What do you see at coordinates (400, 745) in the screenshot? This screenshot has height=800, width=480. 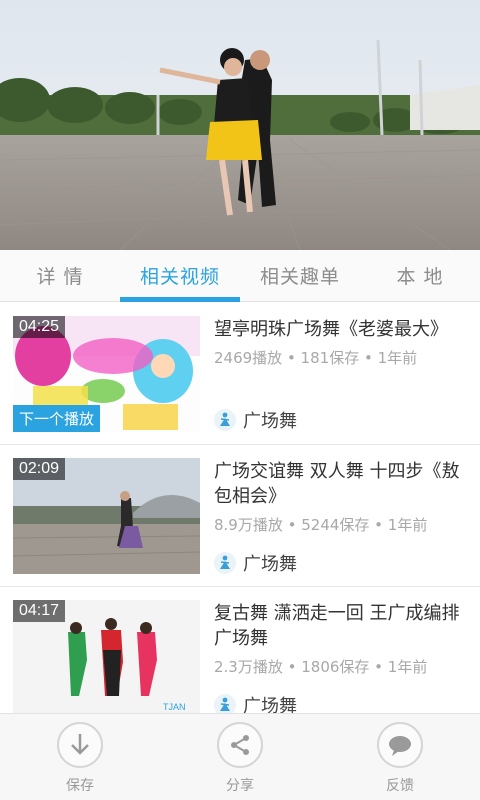 I see `feedback-icon` at bounding box center [400, 745].